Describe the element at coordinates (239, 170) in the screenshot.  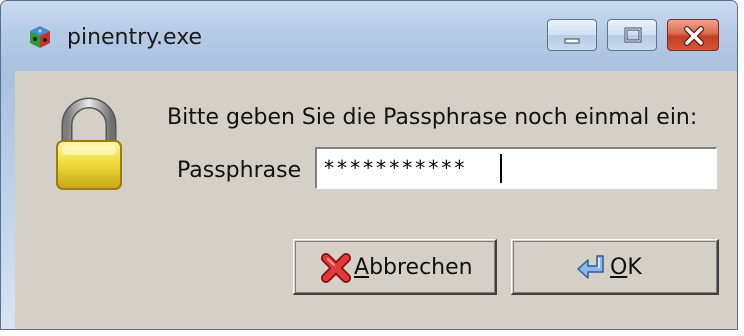
I see `passphrase-label: Passphrase` at that location.